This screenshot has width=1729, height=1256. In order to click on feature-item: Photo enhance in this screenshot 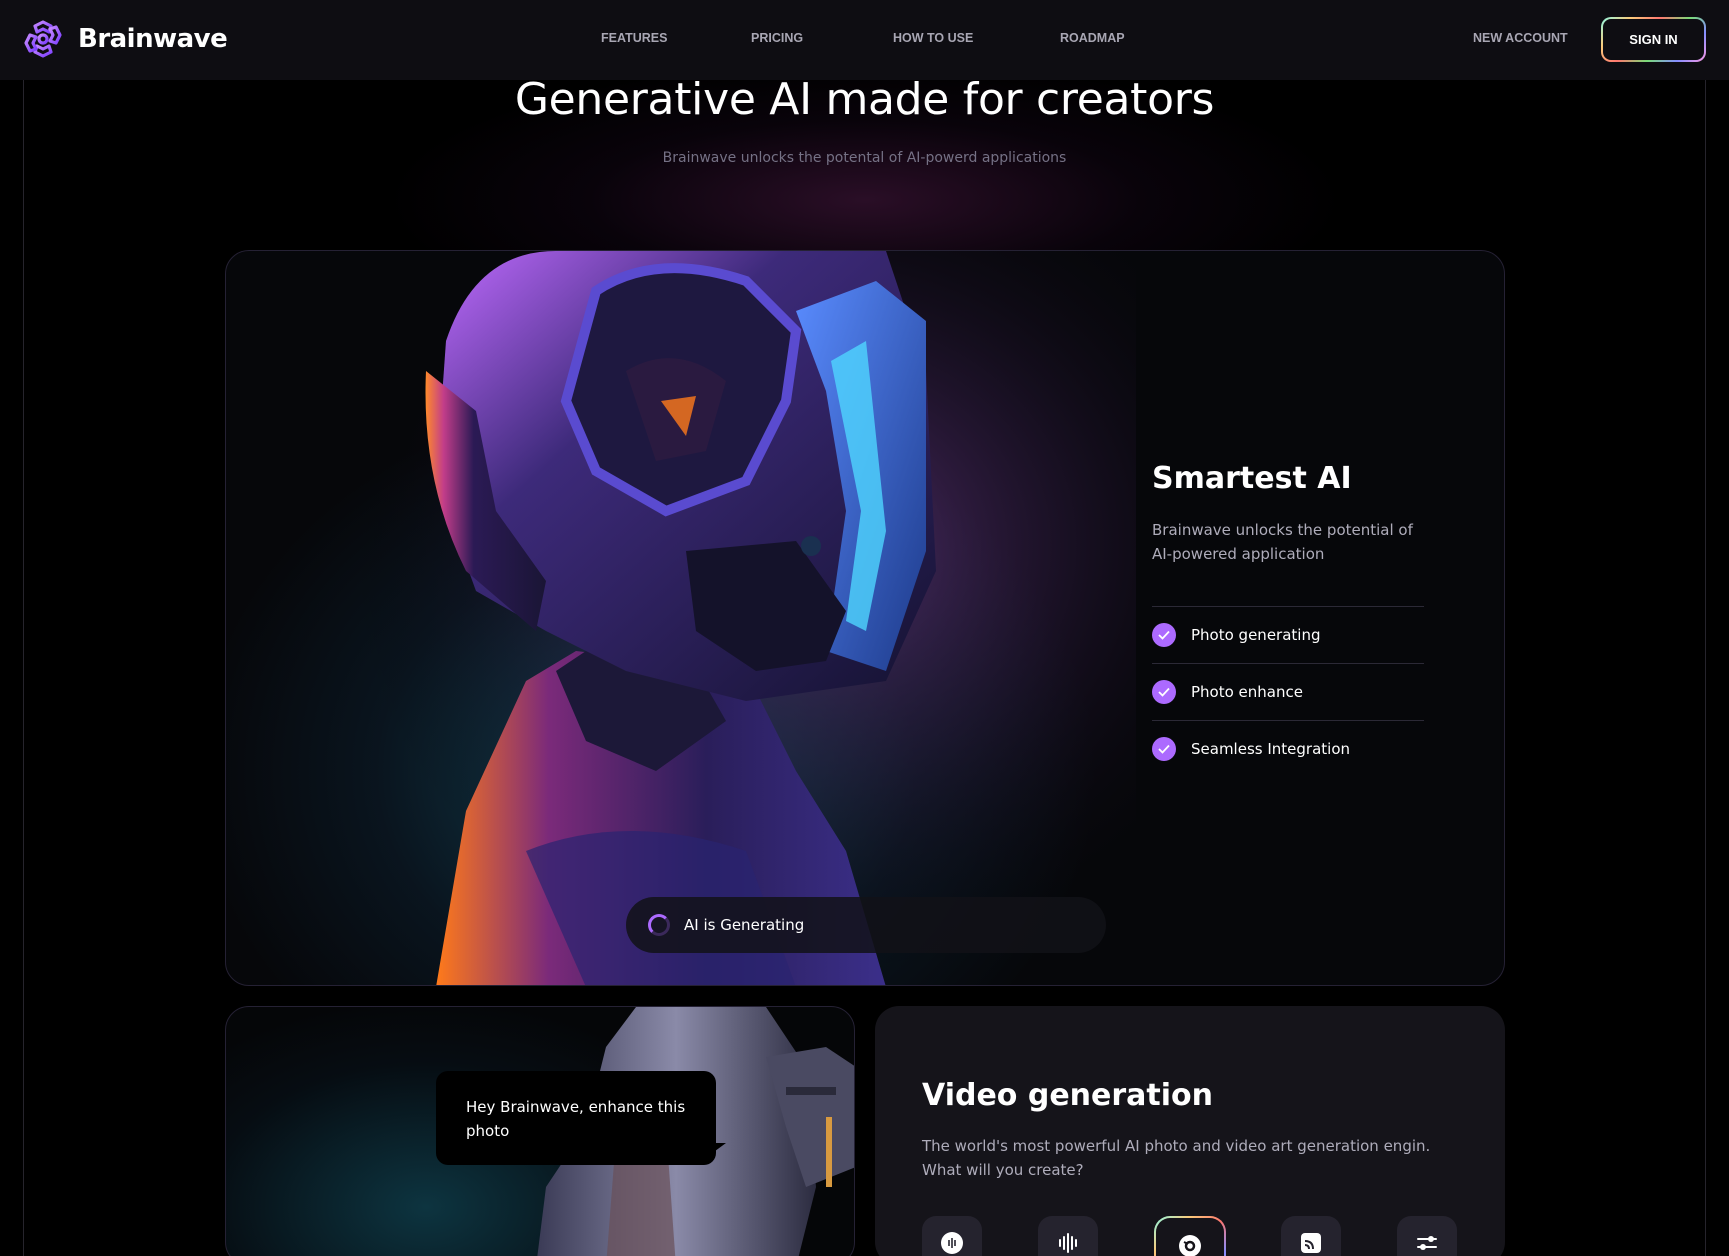, I will do `click(1288, 691)`.